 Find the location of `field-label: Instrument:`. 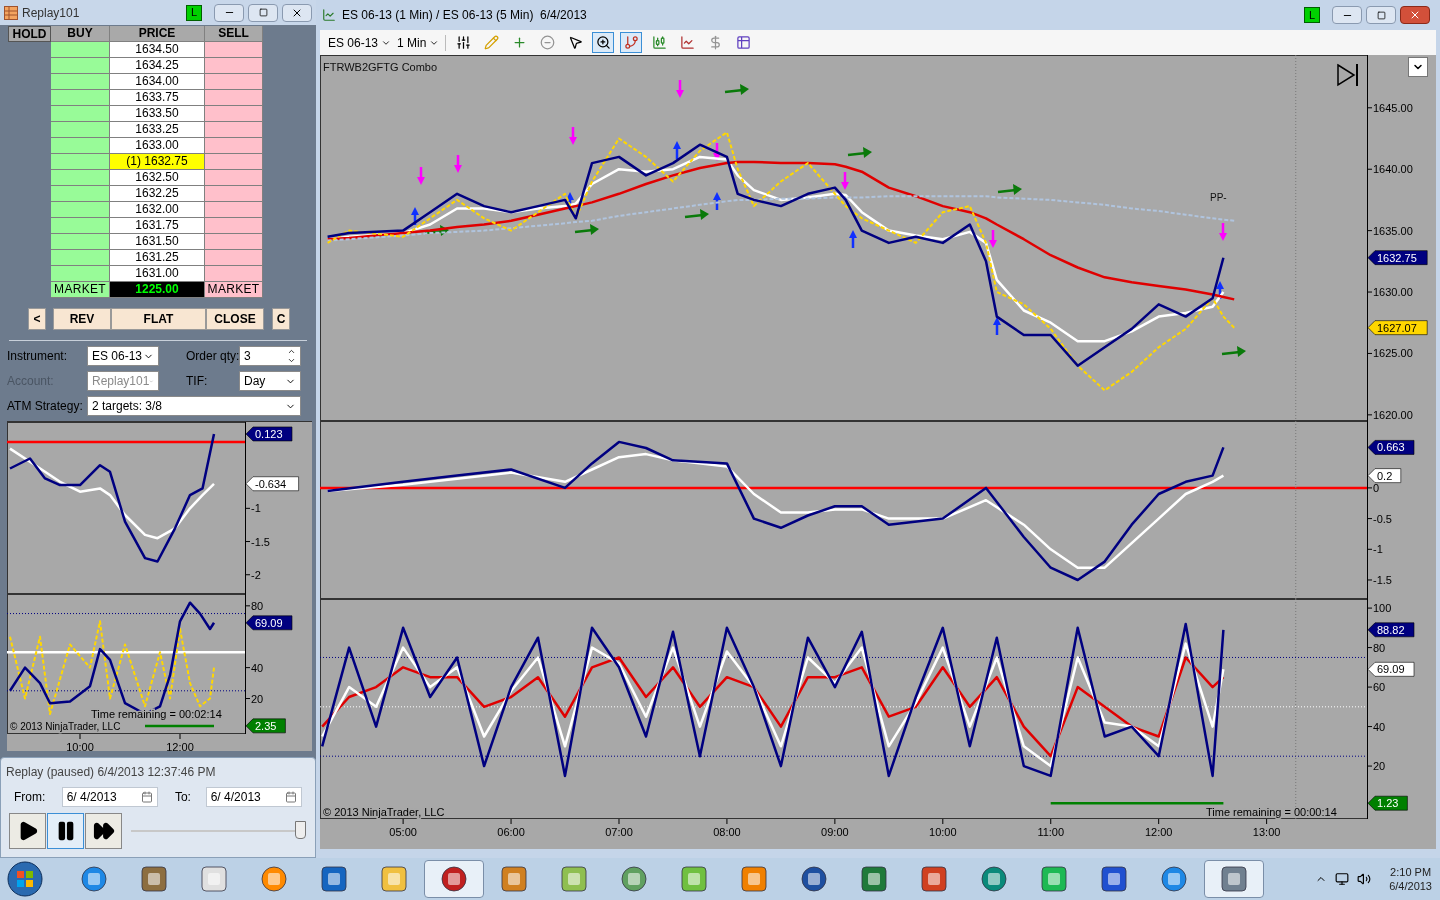

field-label: Instrument: is located at coordinates (38, 356).